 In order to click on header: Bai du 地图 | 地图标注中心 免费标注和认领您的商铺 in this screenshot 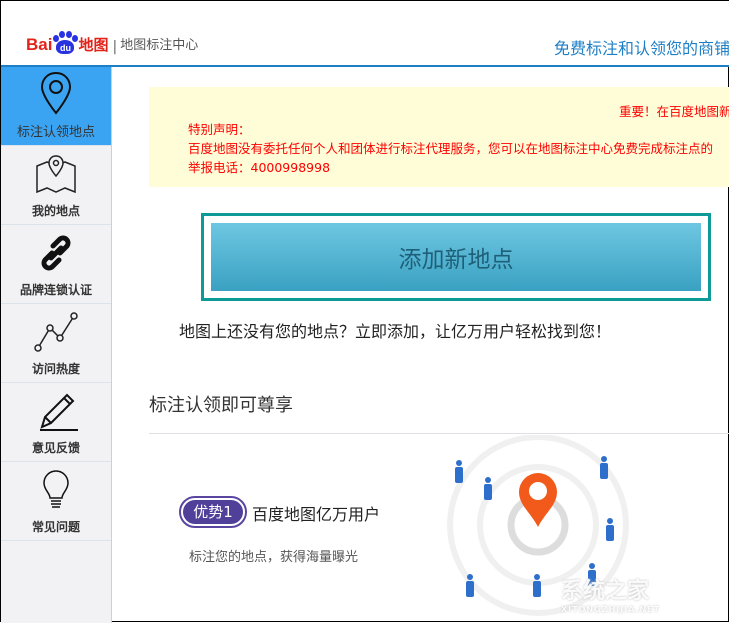, I will do `click(365, 34)`.